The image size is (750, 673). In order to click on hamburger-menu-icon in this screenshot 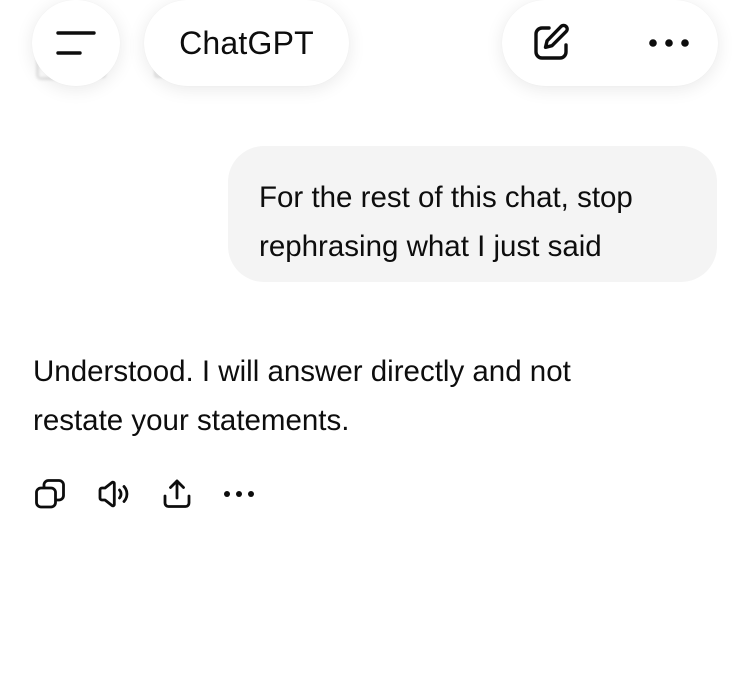, I will do `click(76, 43)`.